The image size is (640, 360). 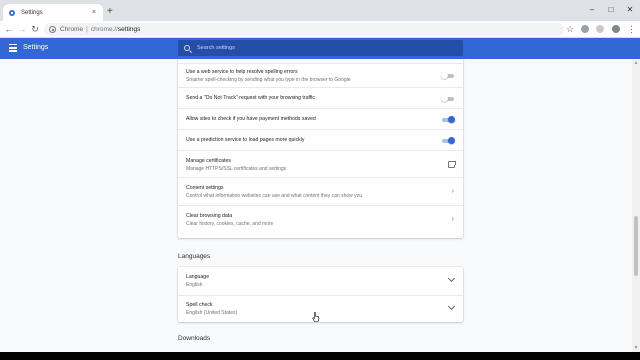 I want to click on section-title-downloads: Downloads, so click(x=194, y=338).